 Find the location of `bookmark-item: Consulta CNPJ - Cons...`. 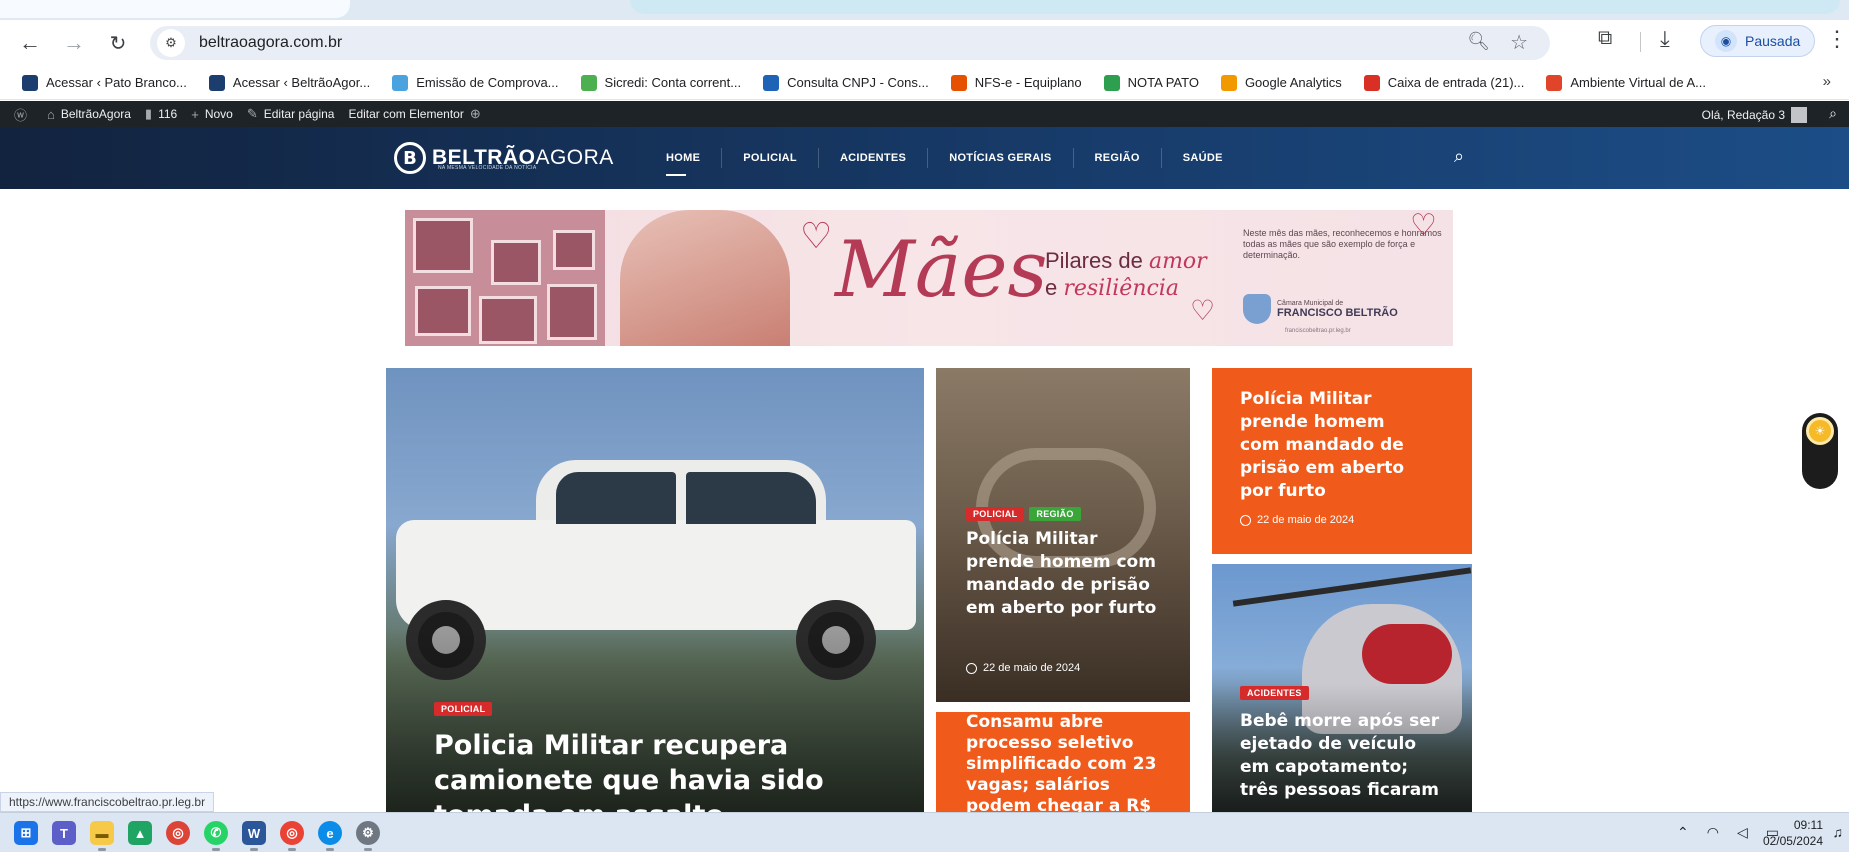

bookmark-item: Consulta CNPJ - Cons... is located at coordinates (846, 82).